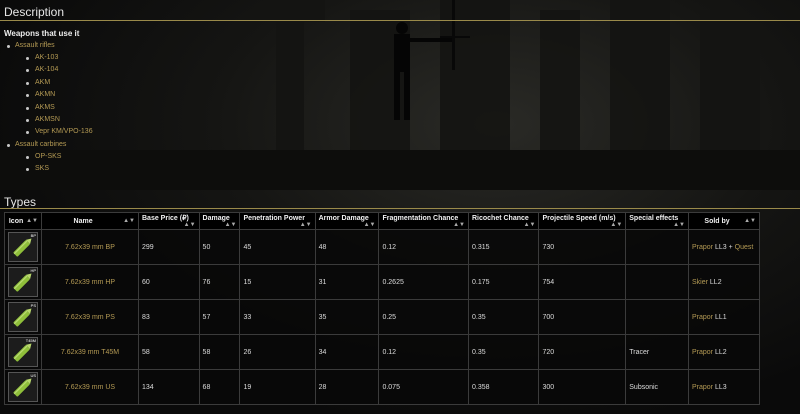  What do you see at coordinates (657, 352) in the screenshot?
I see `special-effects-cell: Tracer` at bounding box center [657, 352].